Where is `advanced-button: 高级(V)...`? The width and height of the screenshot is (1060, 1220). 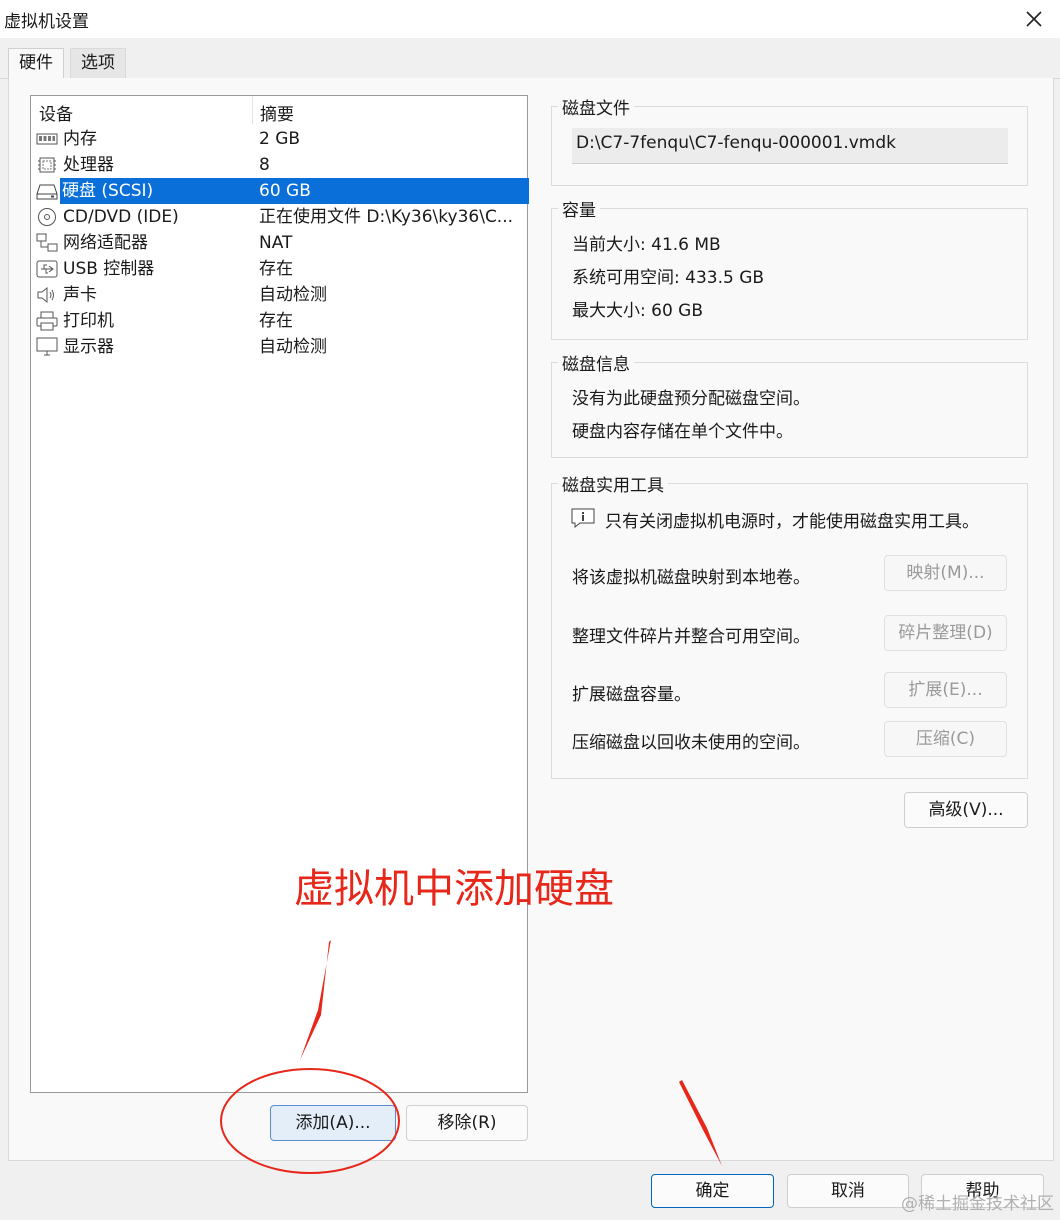
advanced-button: 高级(V)... is located at coordinates (966, 810).